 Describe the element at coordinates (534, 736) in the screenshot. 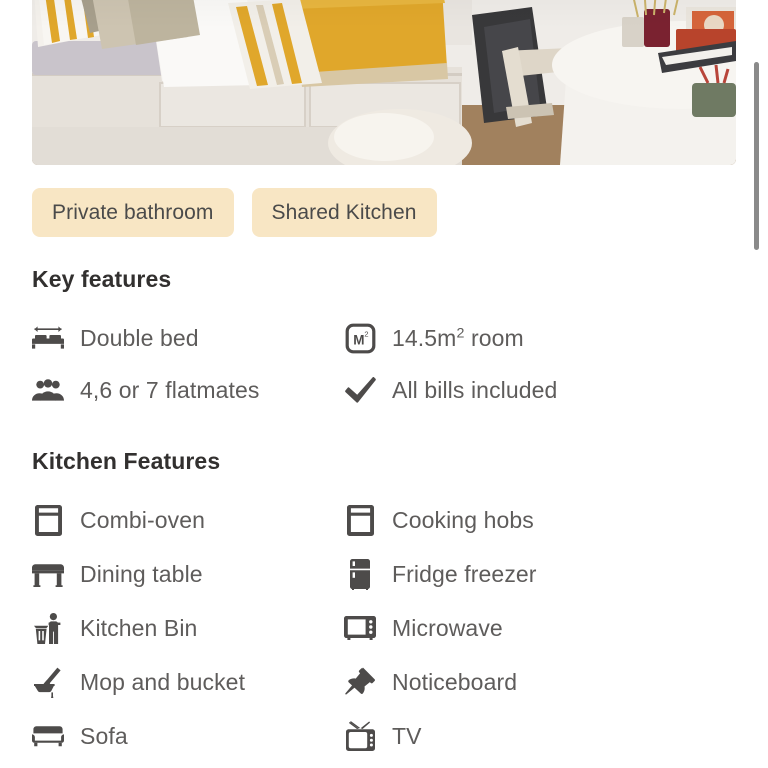

I see `feature-tv: TV` at that location.